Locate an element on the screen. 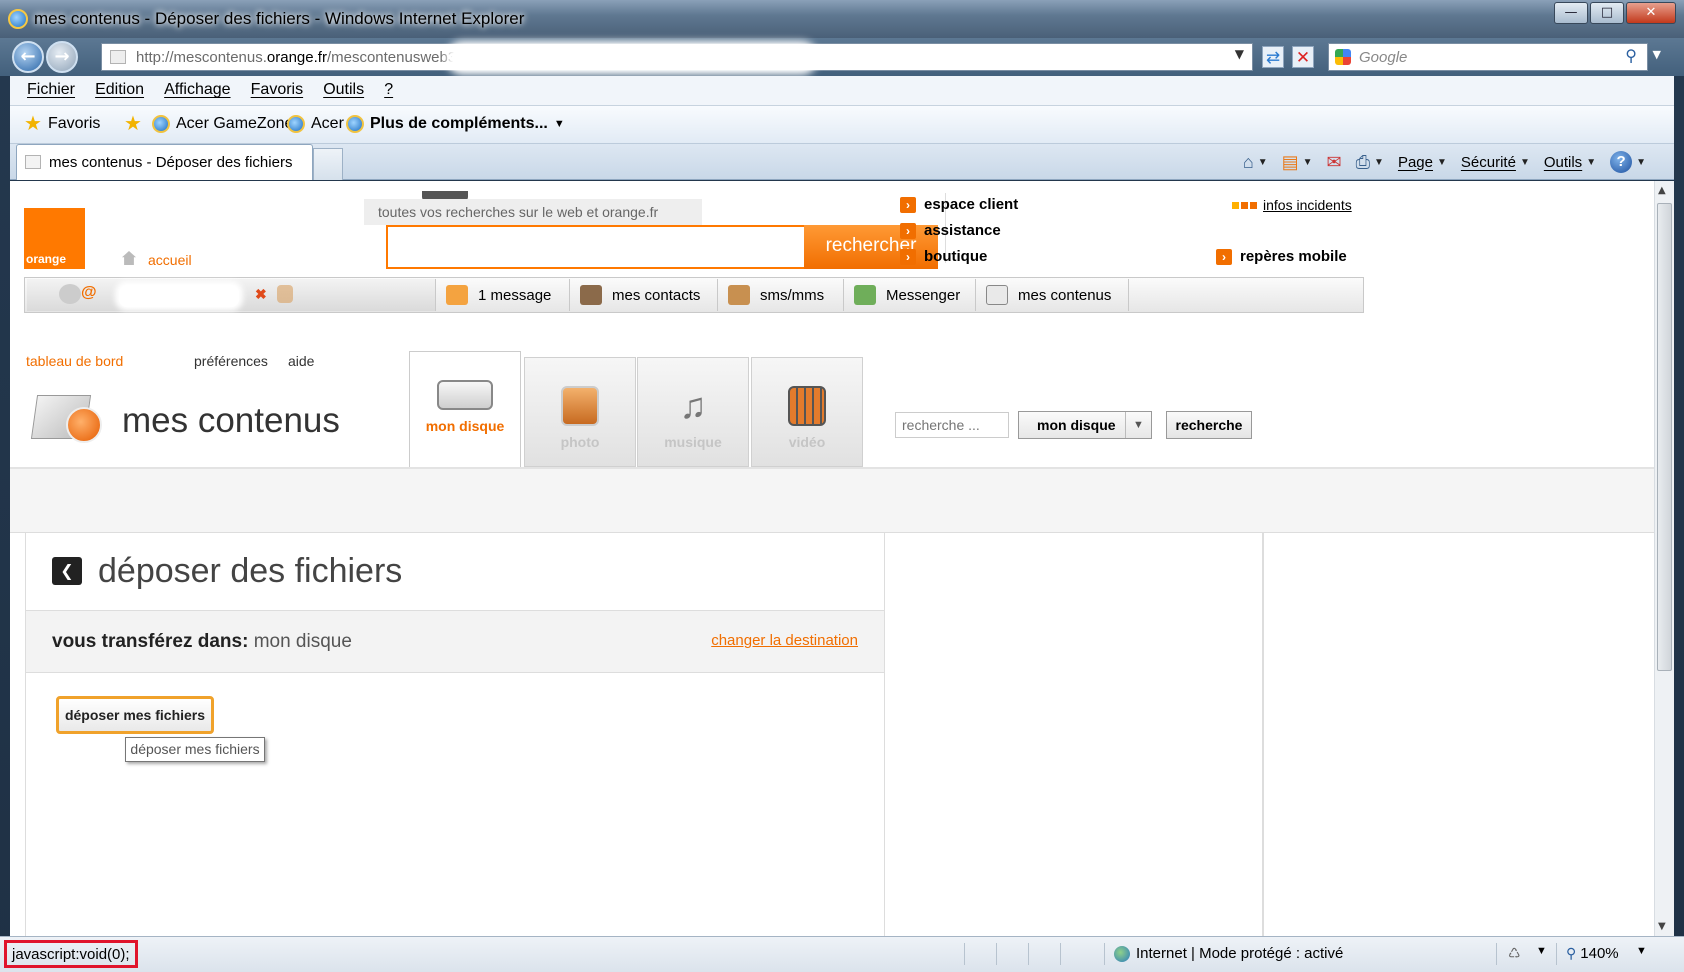 The height and width of the screenshot is (972, 1684). maximize-button: □ is located at coordinates (1607, 13).